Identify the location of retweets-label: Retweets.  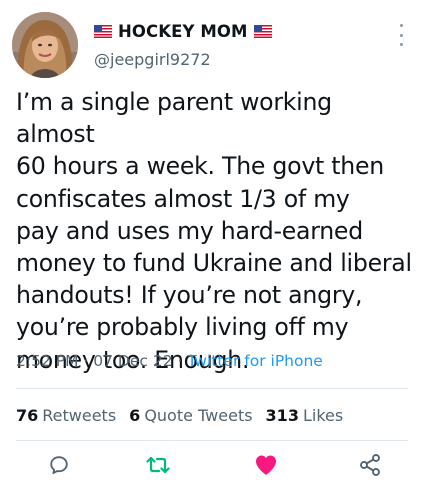
(79, 415).